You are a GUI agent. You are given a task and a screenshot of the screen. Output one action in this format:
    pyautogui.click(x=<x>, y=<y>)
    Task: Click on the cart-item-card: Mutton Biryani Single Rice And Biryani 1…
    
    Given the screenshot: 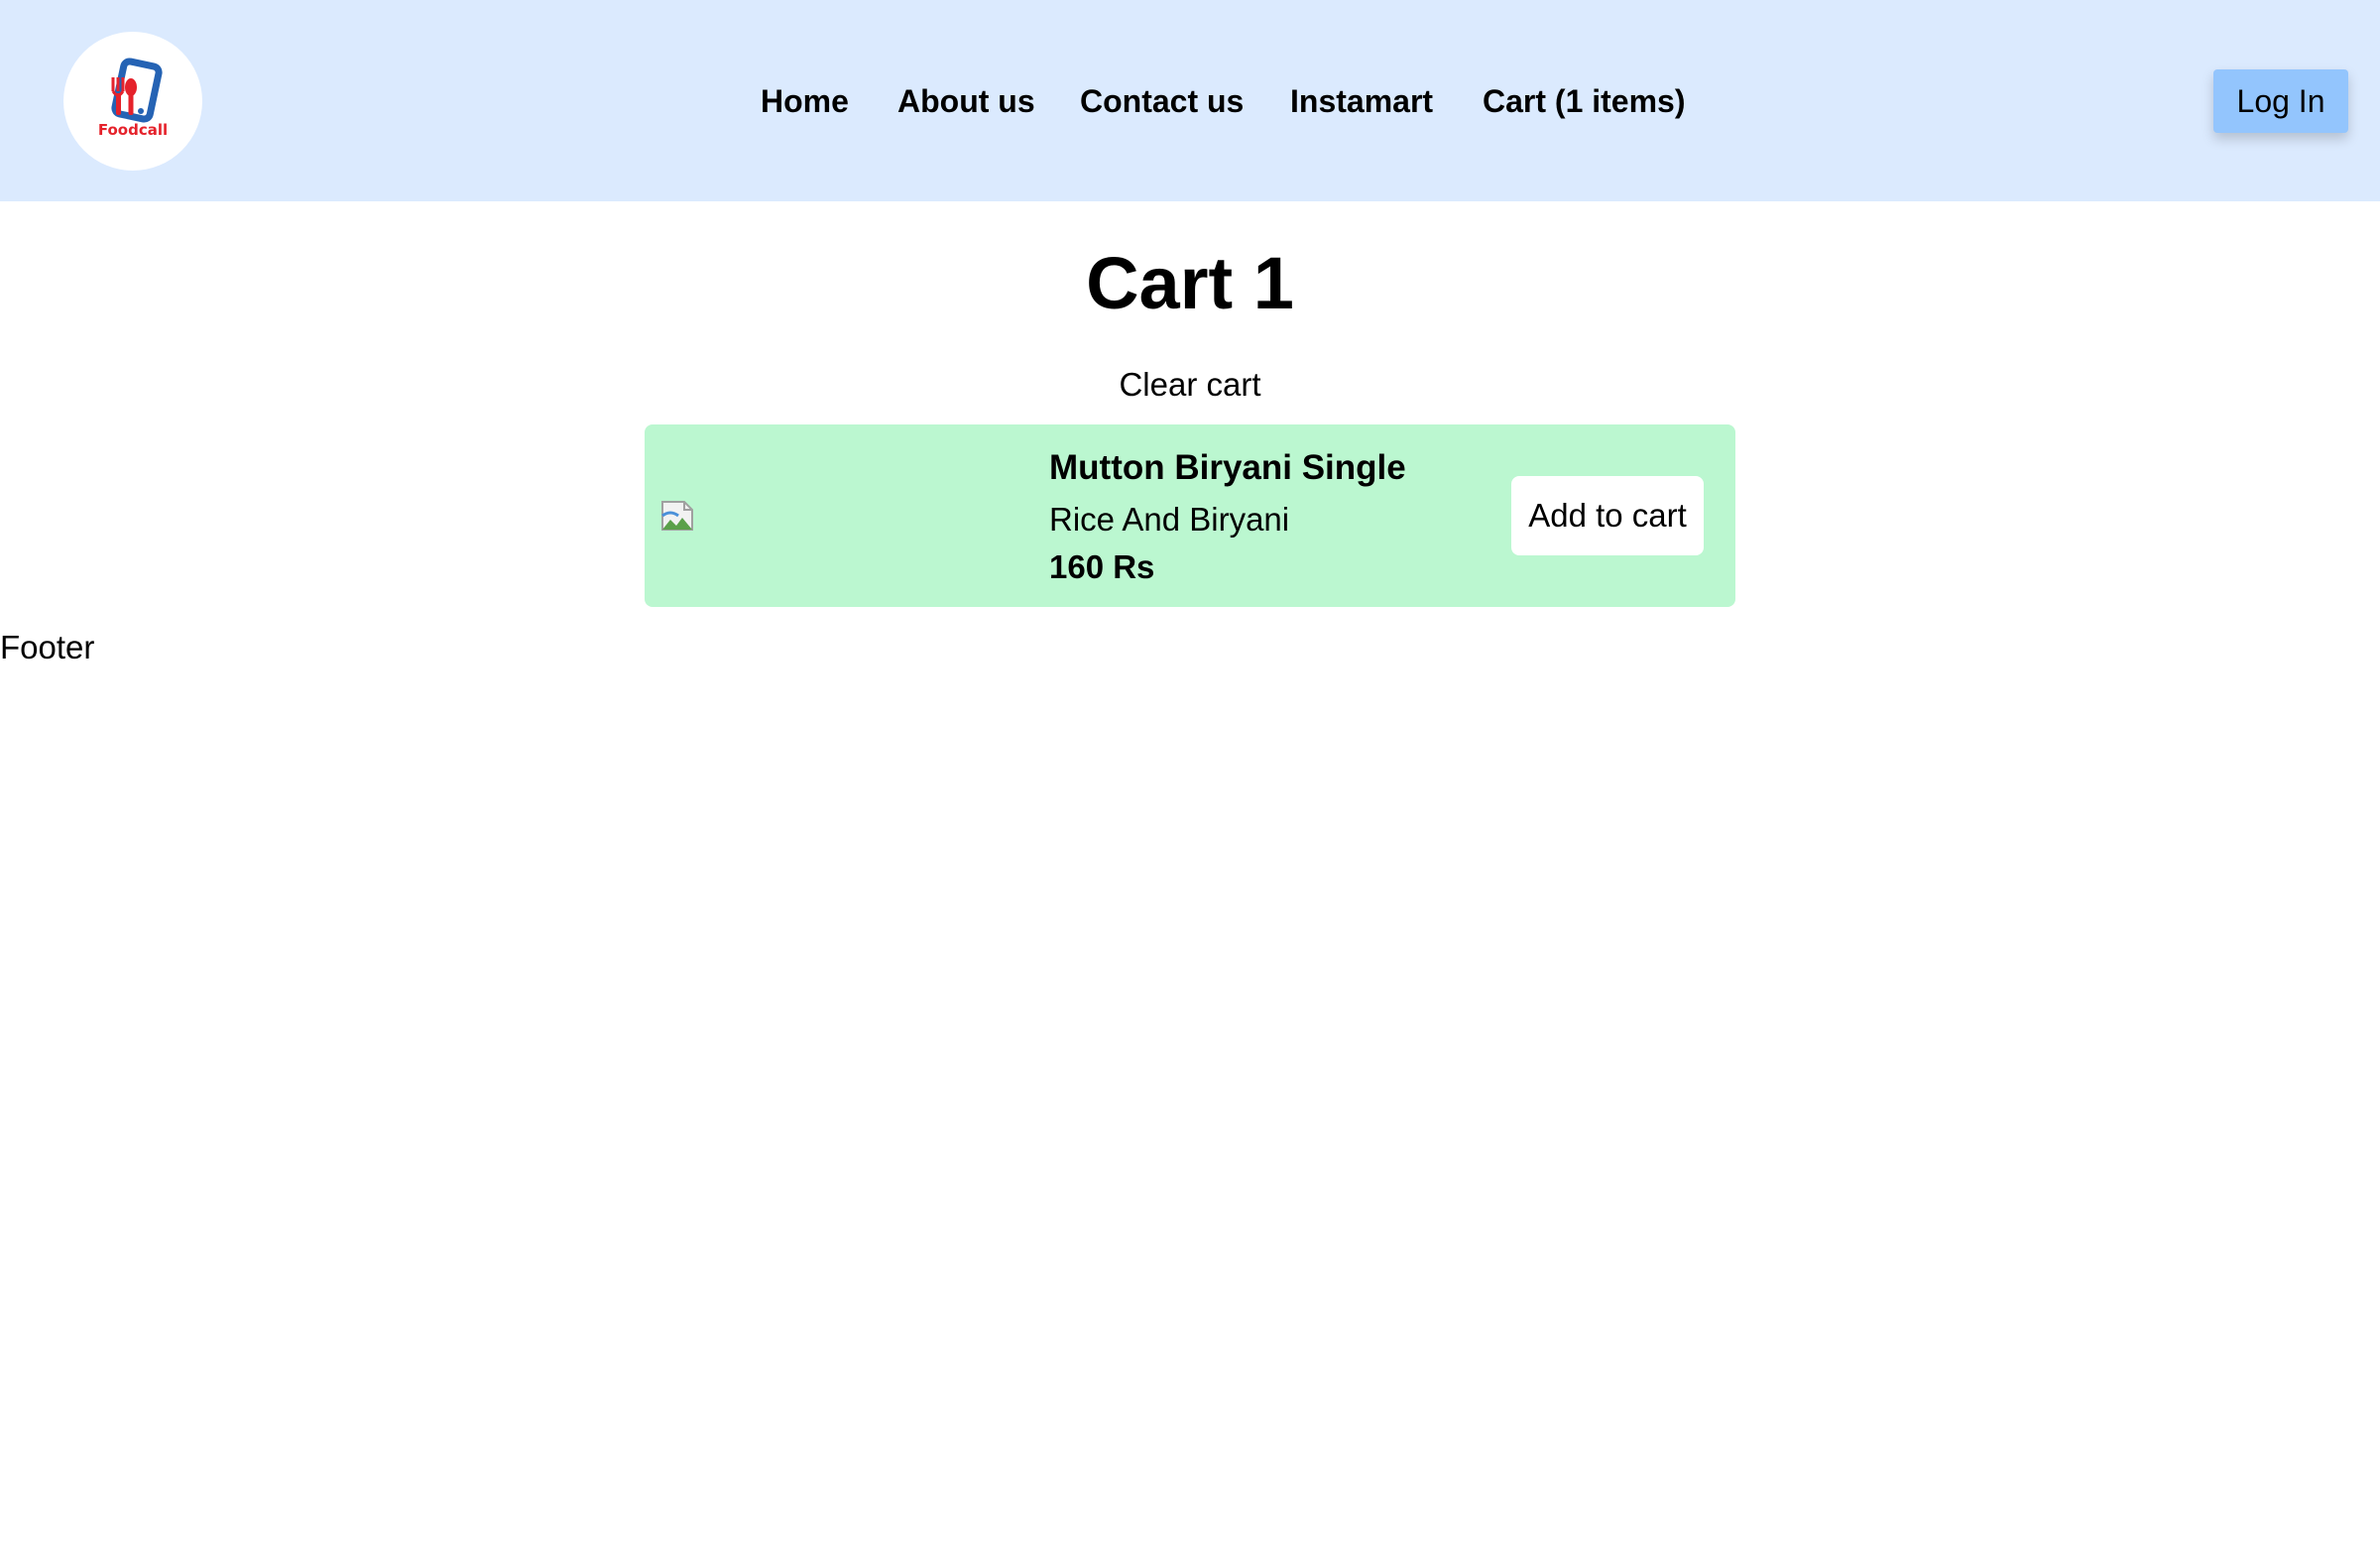 What is the action you would take?
    pyautogui.click(x=1190, y=515)
    